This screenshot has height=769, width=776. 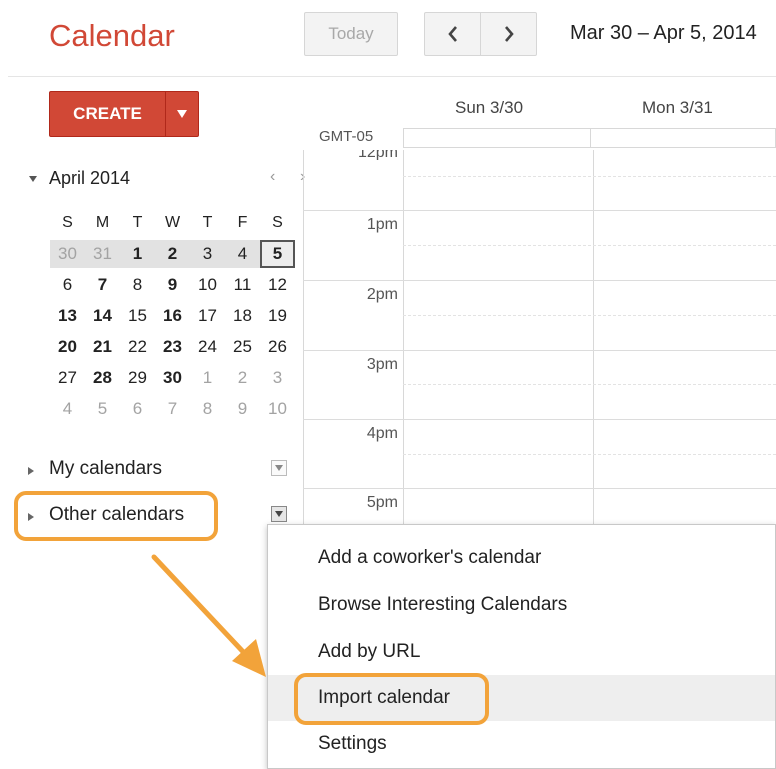 What do you see at coordinates (277, 285) in the screenshot?
I see `day-cell: 12` at bounding box center [277, 285].